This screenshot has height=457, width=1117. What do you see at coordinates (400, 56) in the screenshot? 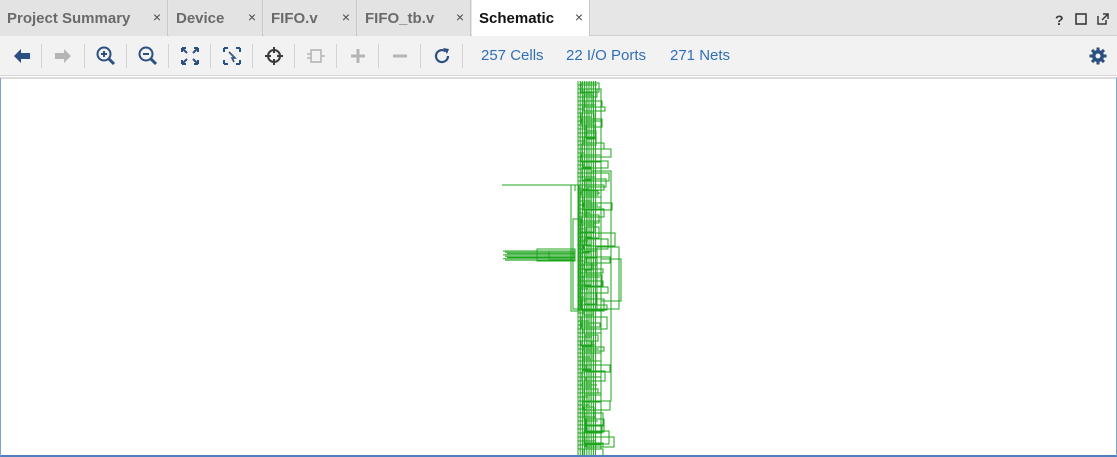
I see `collapse-minus-icon` at bounding box center [400, 56].